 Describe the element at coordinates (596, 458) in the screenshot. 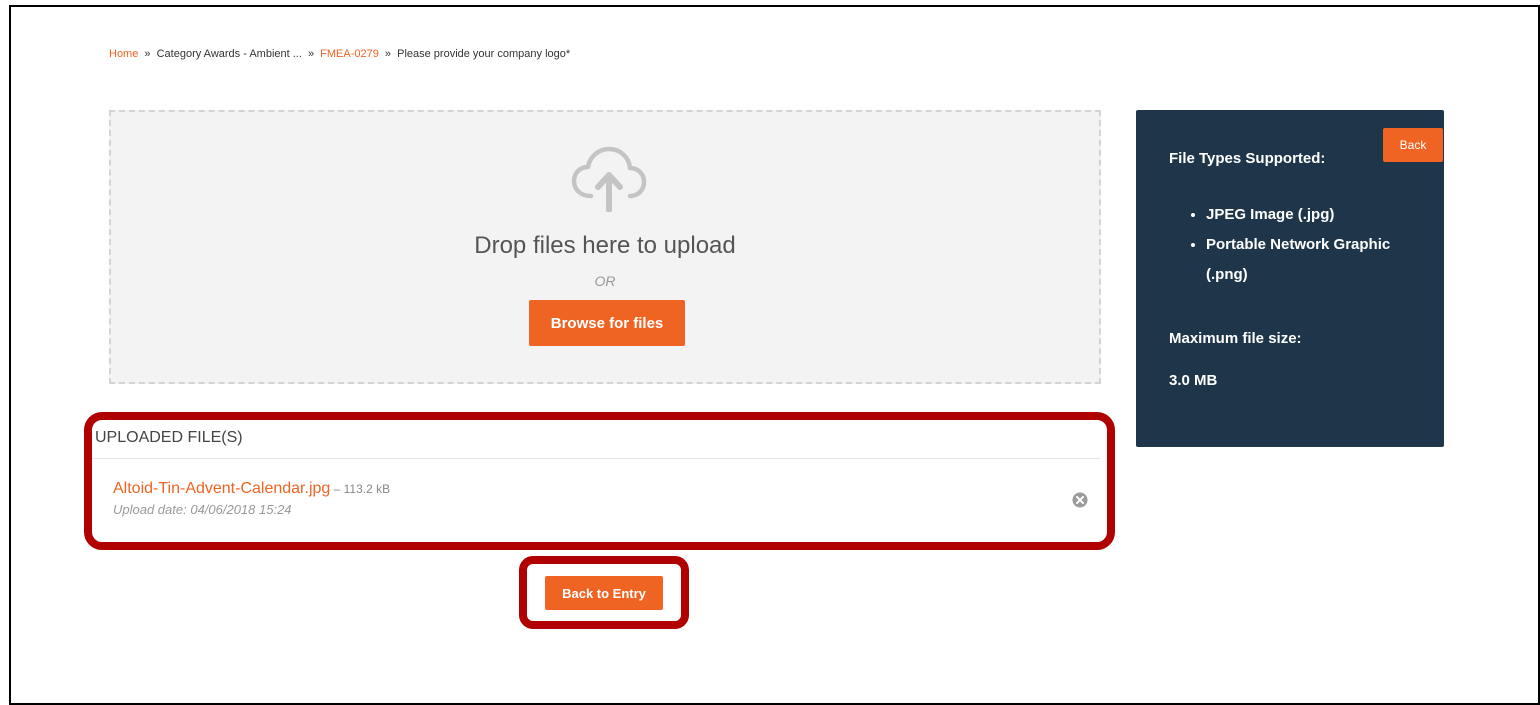

I see `divider` at that location.